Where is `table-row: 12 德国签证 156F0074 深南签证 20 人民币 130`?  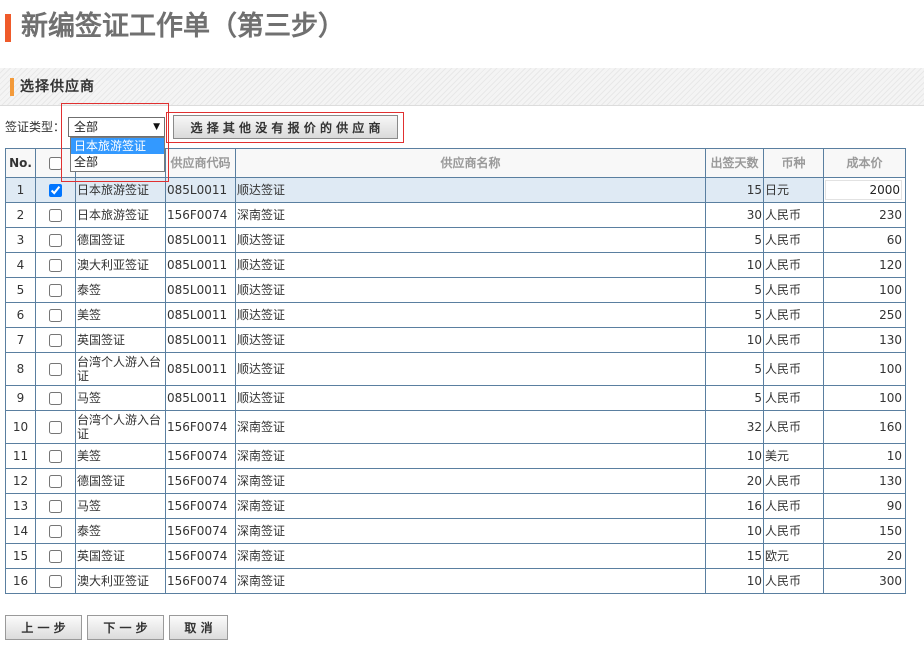
table-row: 12 德国签证 156F0074 深南签证 20 人民币 130 is located at coordinates (455, 481).